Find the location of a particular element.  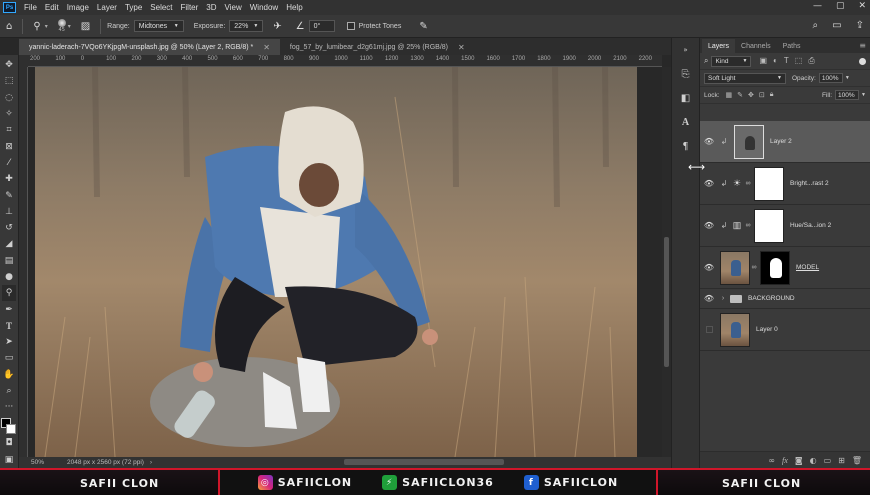

layer-name: Bright...rast 2 is located at coordinates (809, 183).